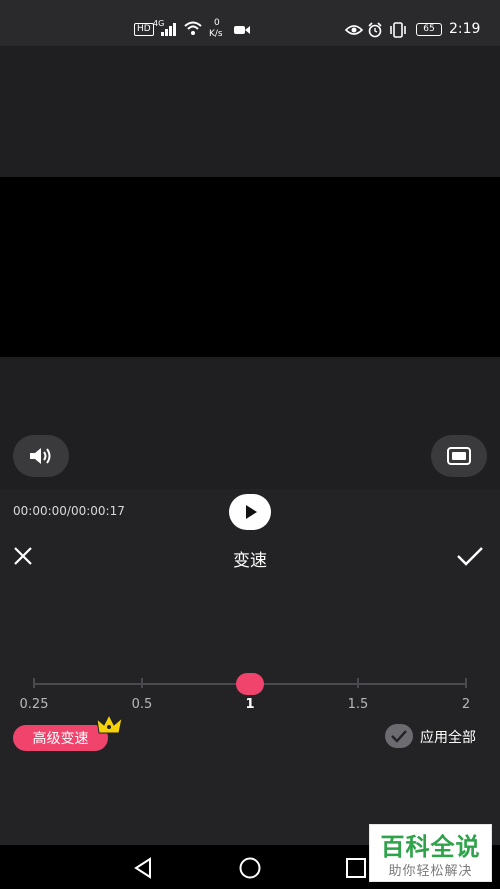 This screenshot has width=500, height=889. I want to click on video-preview-top, so click(250, 111).